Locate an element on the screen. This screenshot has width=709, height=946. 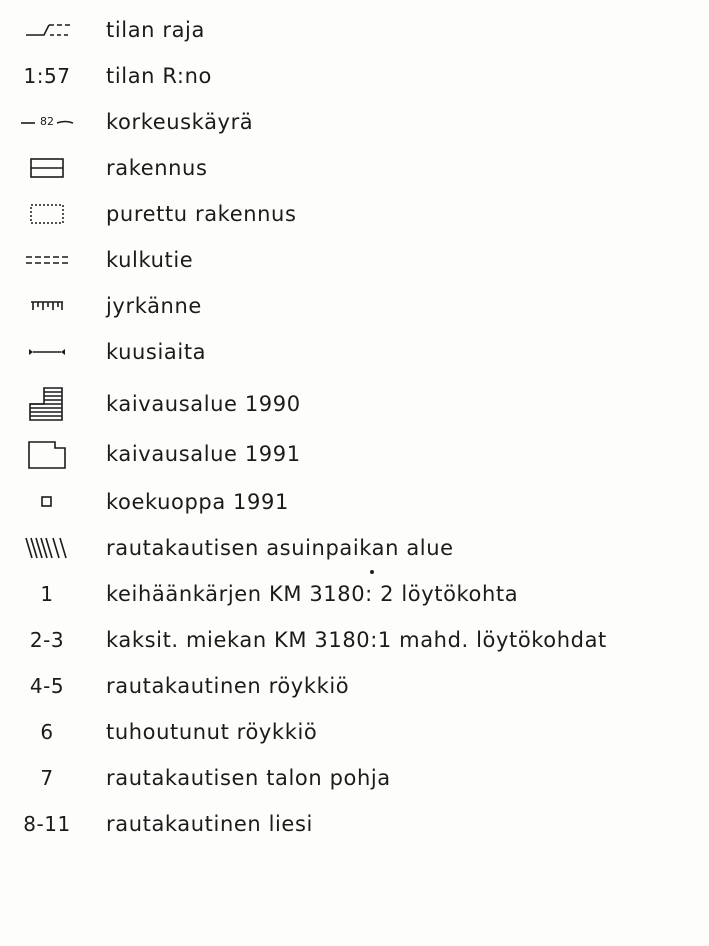
legend-row-property-boundary: tilan raja is located at coordinates (354, 30).